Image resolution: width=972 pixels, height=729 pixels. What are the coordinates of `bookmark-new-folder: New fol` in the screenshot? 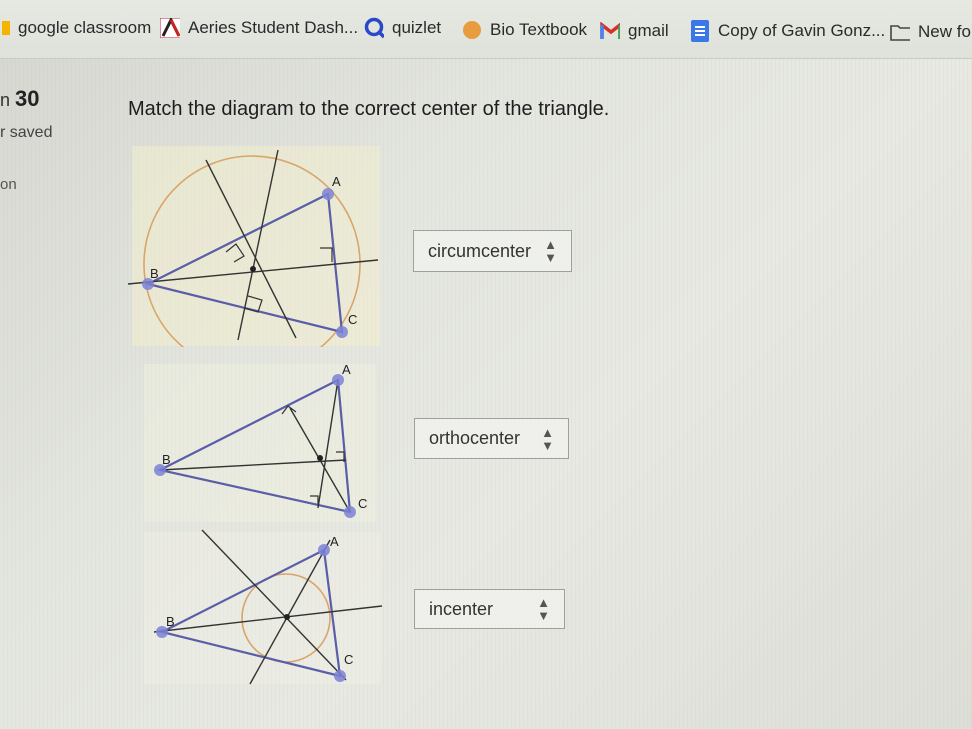 It's located at (931, 32).